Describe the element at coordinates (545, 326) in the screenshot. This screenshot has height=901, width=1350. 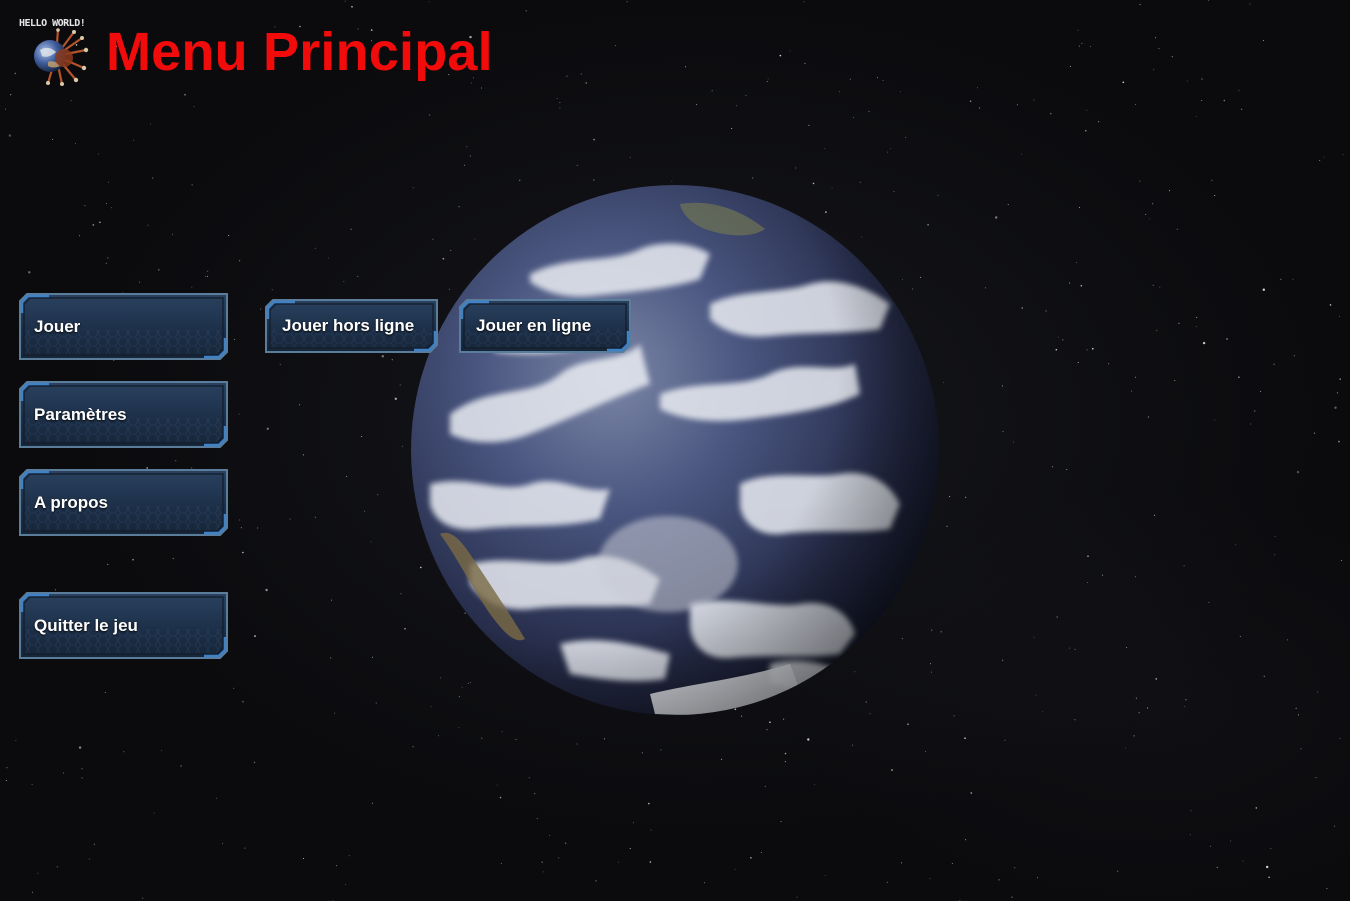
I see `play-online-button: Jouer en ligne` at that location.